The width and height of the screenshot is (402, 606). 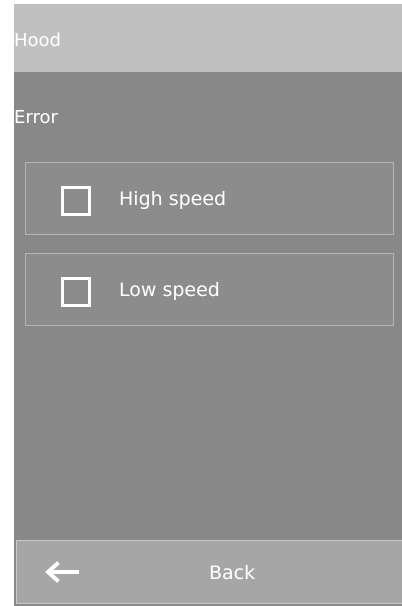 I want to click on back-button: Back, so click(x=209, y=572).